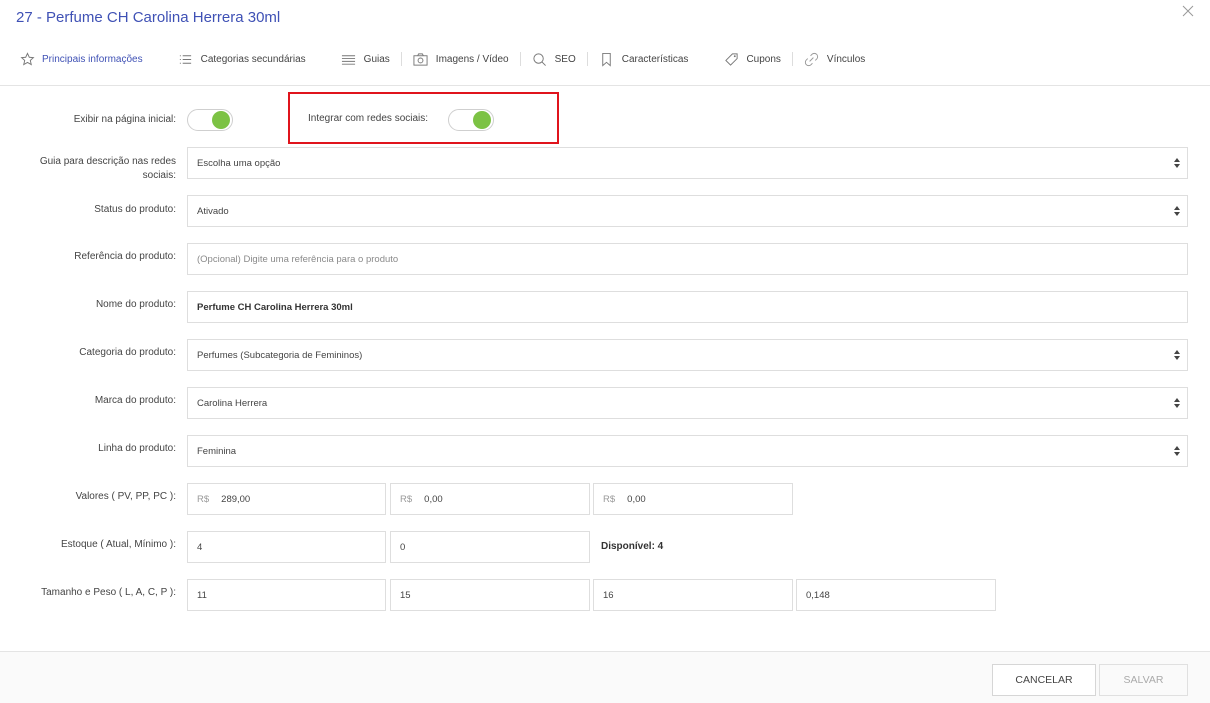 This screenshot has height=703, width=1210. What do you see at coordinates (275, 307) in the screenshot?
I see `name-value: Perfume CH Carolina Herrera 30ml` at bounding box center [275, 307].